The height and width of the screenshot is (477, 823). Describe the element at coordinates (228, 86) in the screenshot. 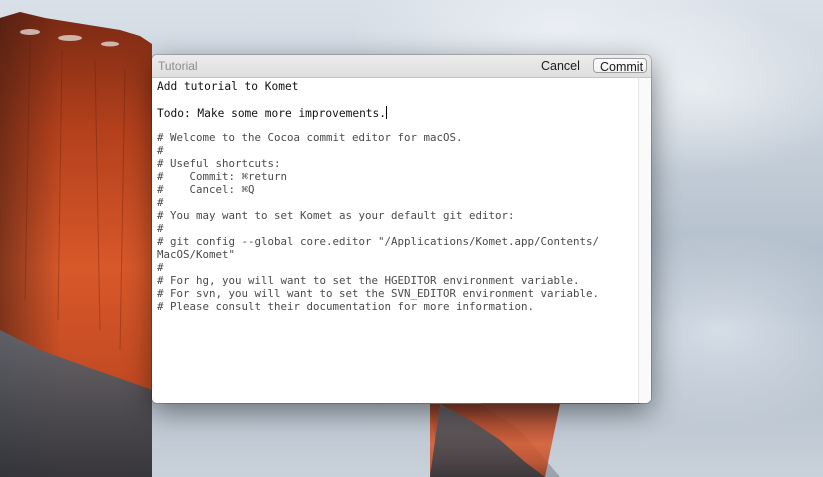

I see `commit-message-line: Add tutorial to Komet` at that location.